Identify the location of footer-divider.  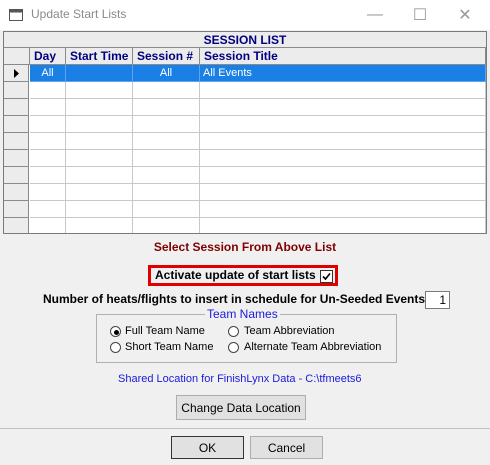
(245, 428).